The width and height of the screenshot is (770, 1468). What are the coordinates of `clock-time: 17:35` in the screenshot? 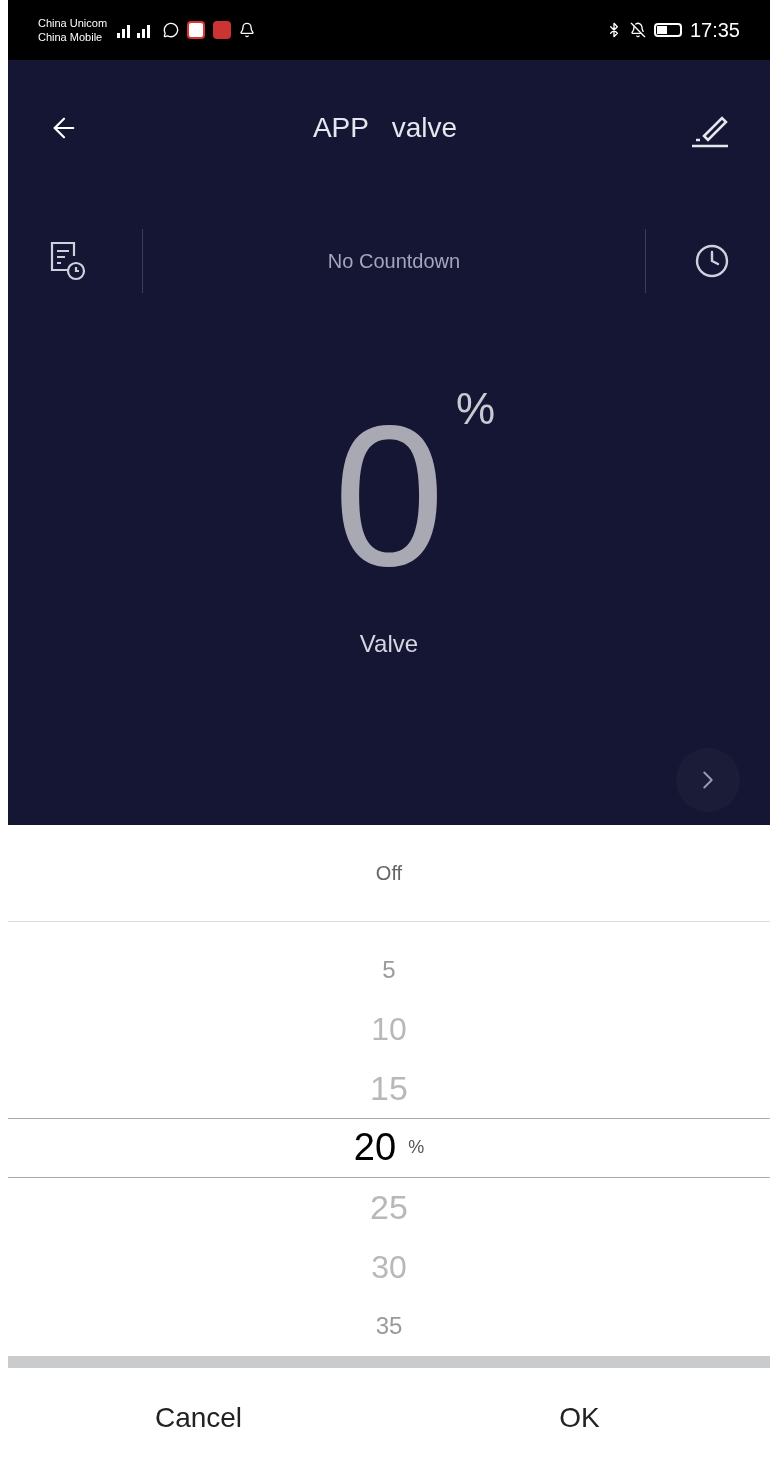 It's located at (714, 30).